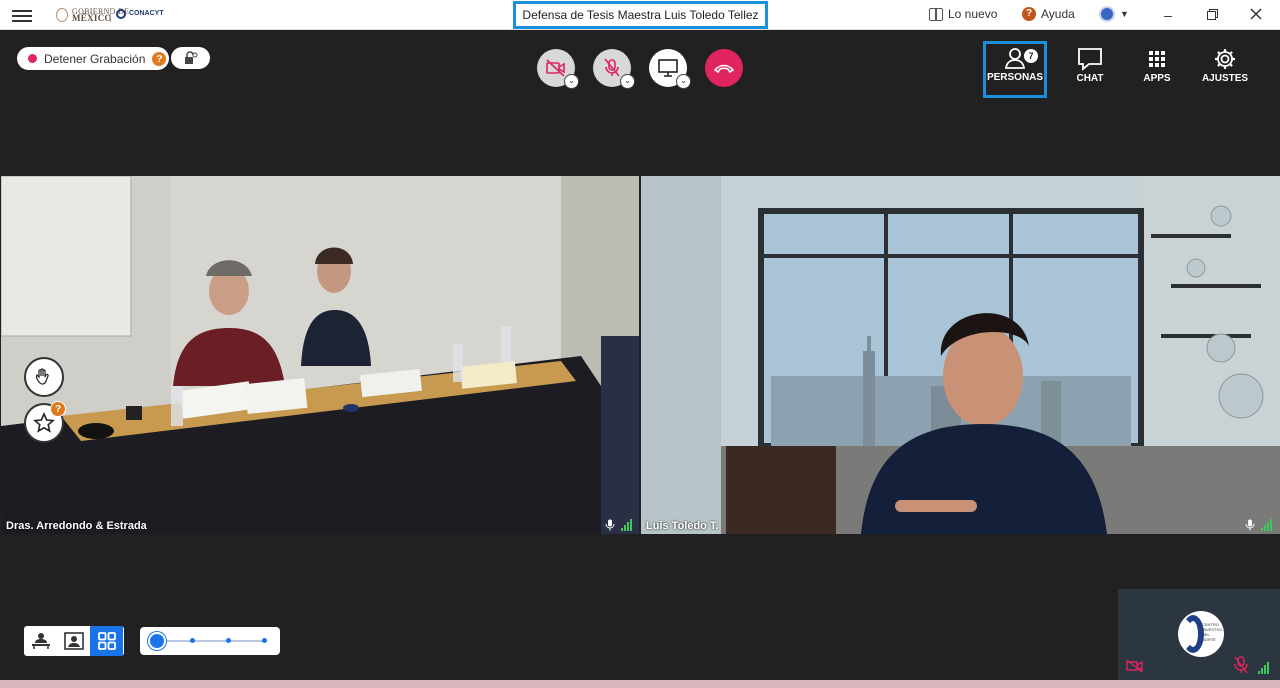 The width and height of the screenshot is (1280, 688). I want to click on help-button: ? Ayuda, so click(1048, 14).